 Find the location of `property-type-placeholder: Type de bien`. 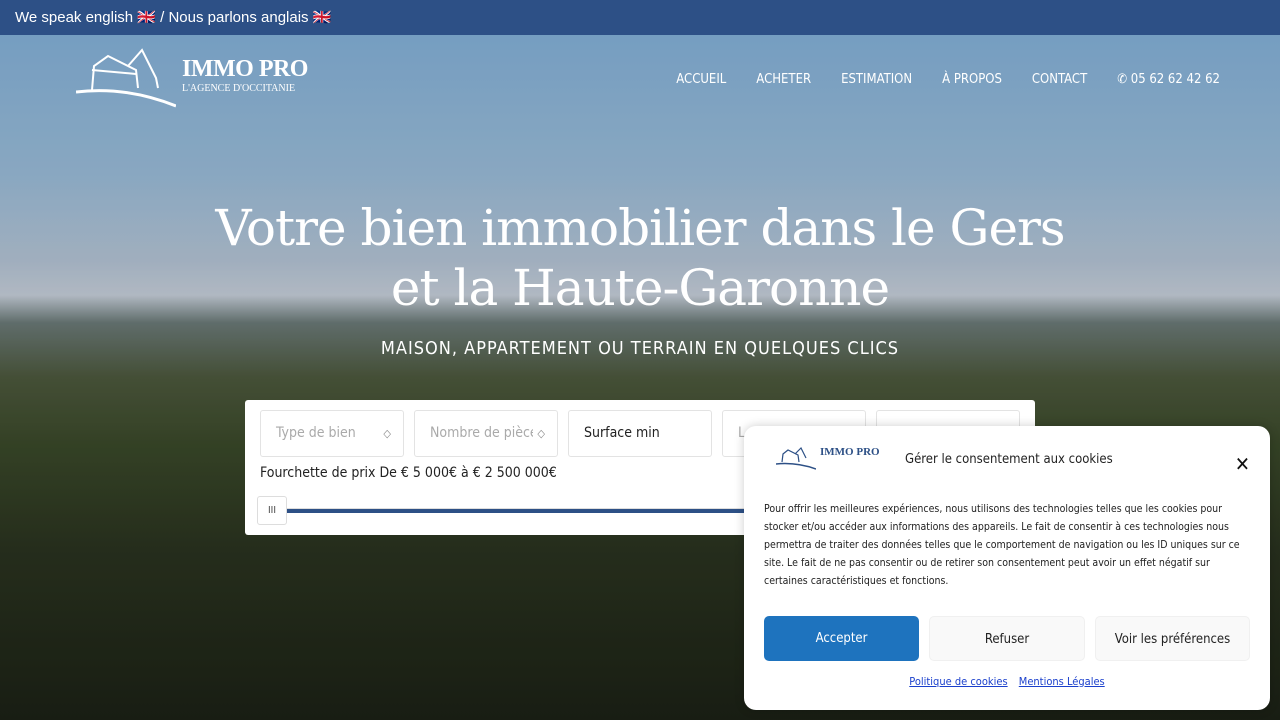

property-type-placeholder: Type de bien is located at coordinates (316, 433).